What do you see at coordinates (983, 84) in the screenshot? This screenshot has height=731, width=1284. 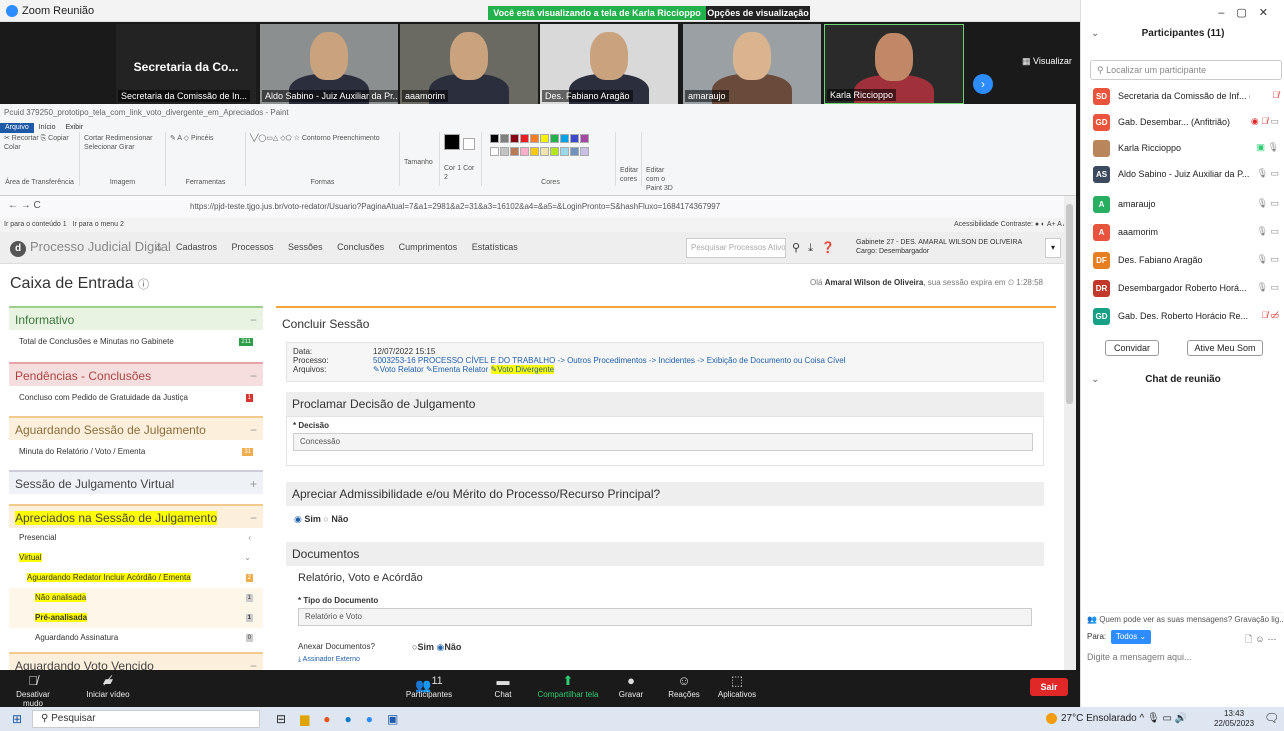 I see `next-page-icon: ›` at bounding box center [983, 84].